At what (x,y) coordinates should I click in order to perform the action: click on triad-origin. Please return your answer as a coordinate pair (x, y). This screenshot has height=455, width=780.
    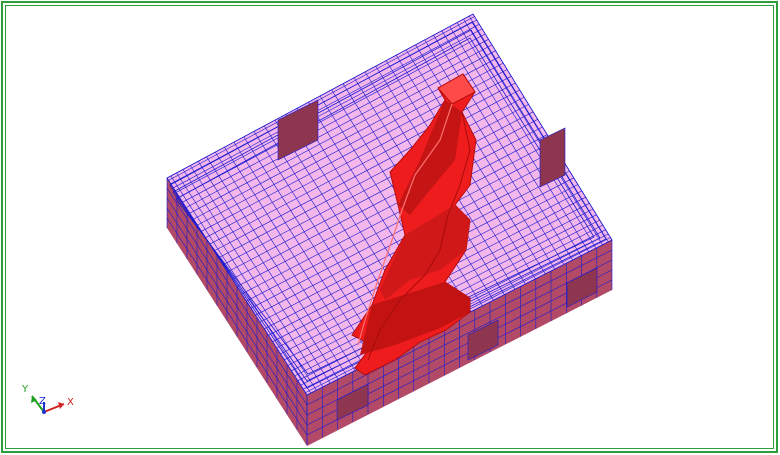
    Looking at the image, I should click on (44, 412).